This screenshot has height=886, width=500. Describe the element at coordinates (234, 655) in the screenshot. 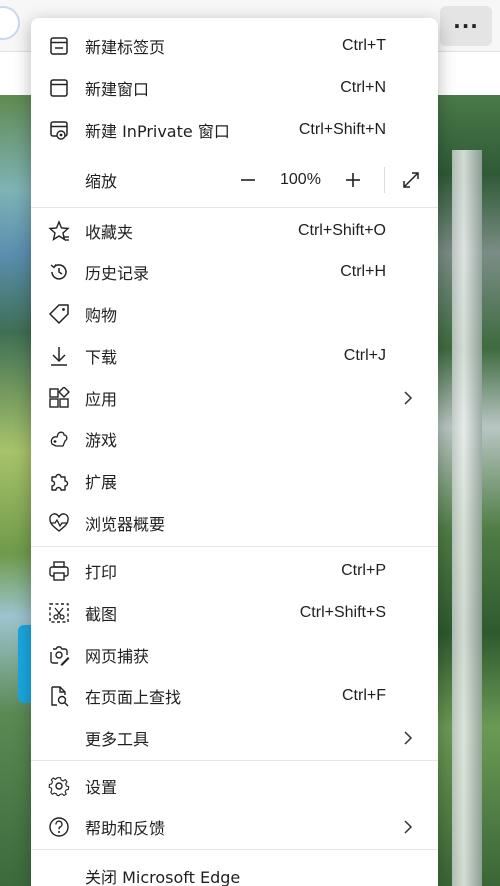

I see `menu-item-web-capture: 网页捕获` at that location.